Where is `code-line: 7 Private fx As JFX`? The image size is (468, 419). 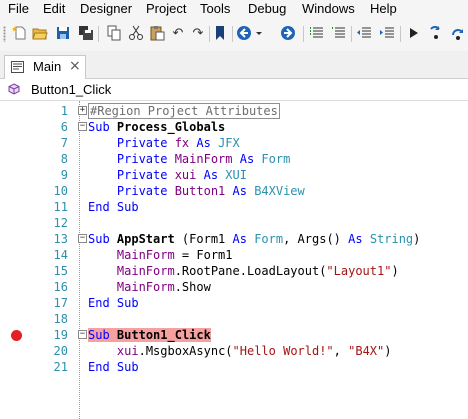 code-line: 7 Private fx As JFX is located at coordinates (234, 143).